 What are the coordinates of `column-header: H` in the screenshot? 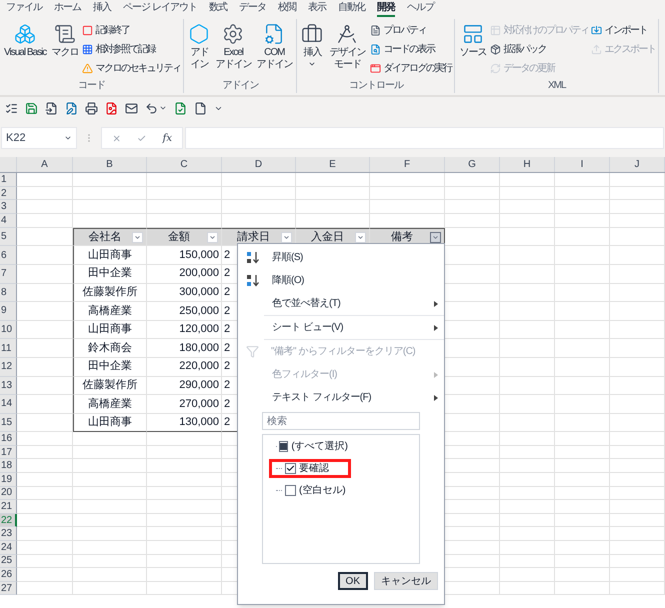 It's located at (527, 164).